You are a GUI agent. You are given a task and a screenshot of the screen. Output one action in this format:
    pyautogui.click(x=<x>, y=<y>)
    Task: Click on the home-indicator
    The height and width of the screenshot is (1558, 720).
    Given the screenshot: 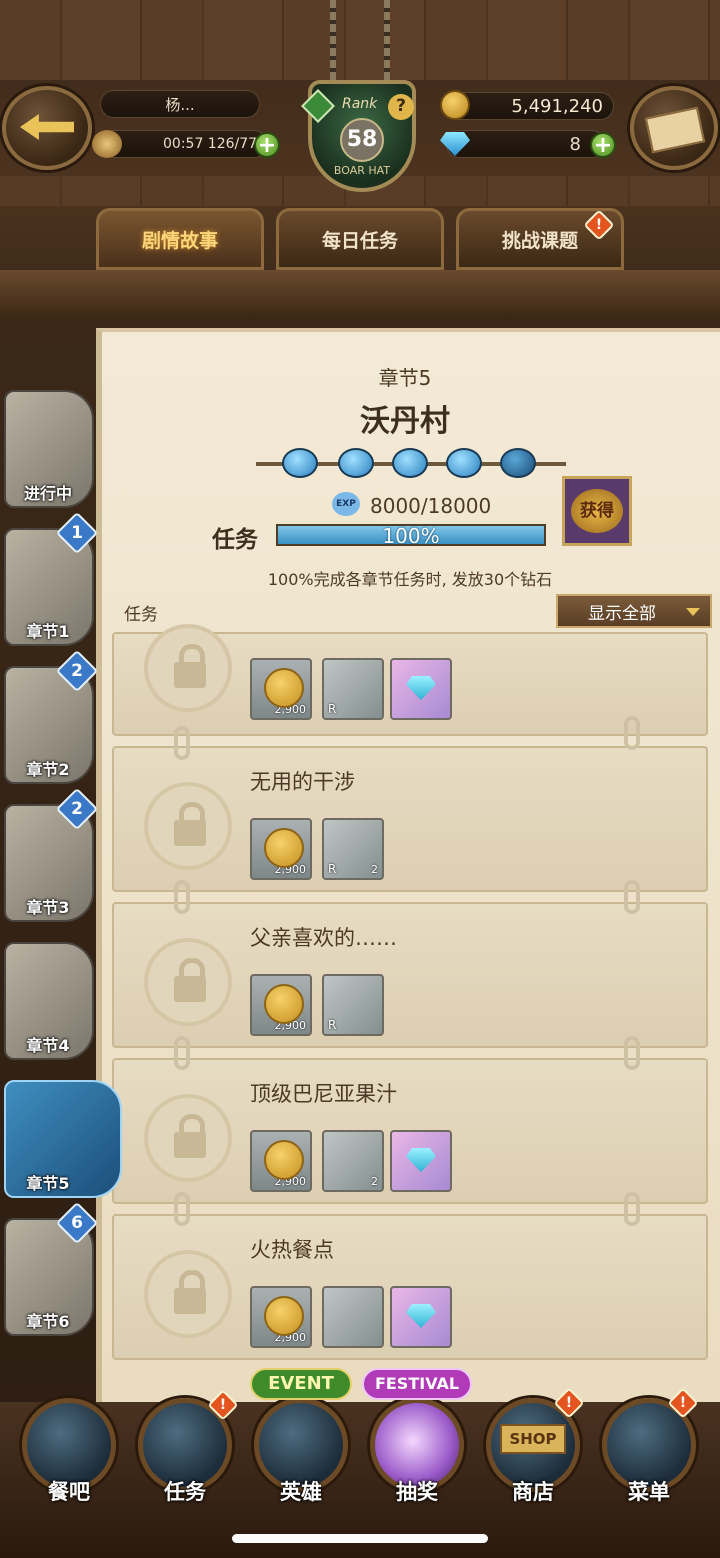 What is the action you would take?
    pyautogui.click(x=360, y=1538)
    